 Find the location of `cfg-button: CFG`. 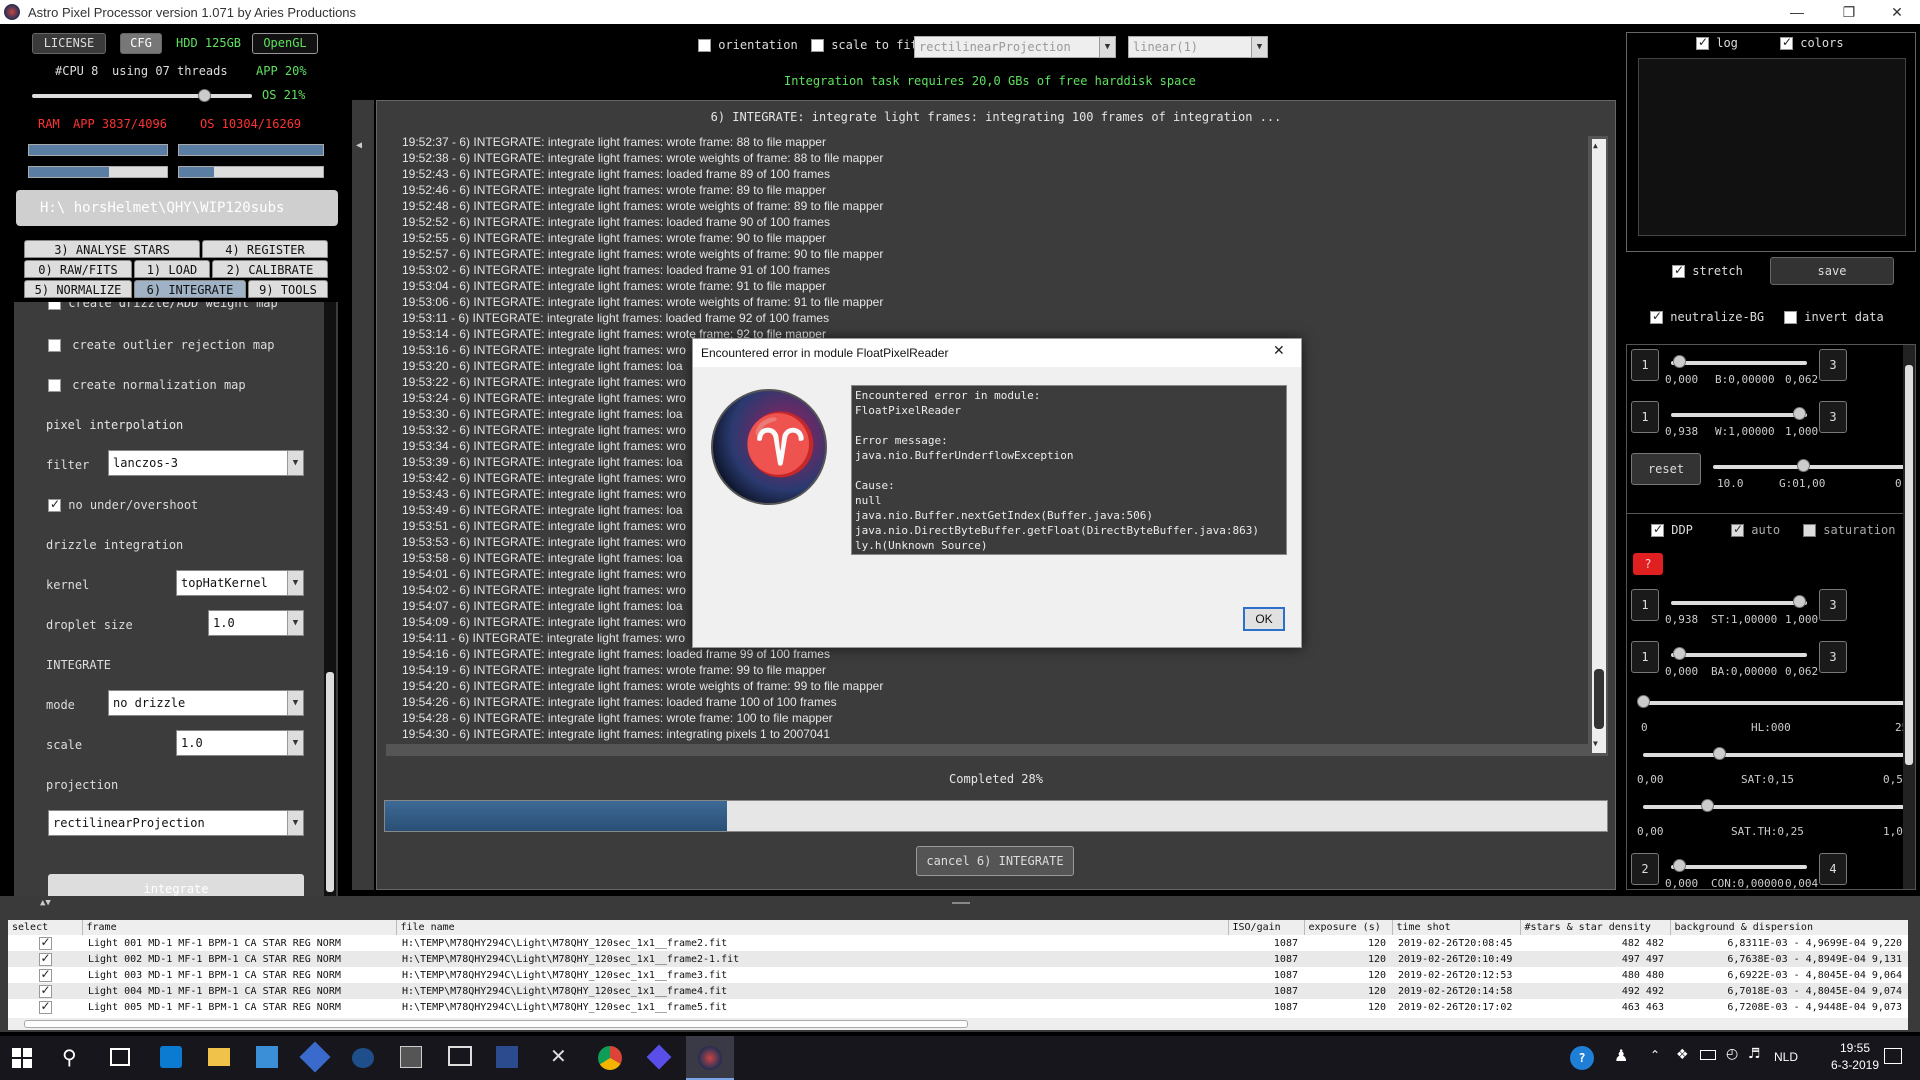

cfg-button: CFG is located at coordinates (141, 43).